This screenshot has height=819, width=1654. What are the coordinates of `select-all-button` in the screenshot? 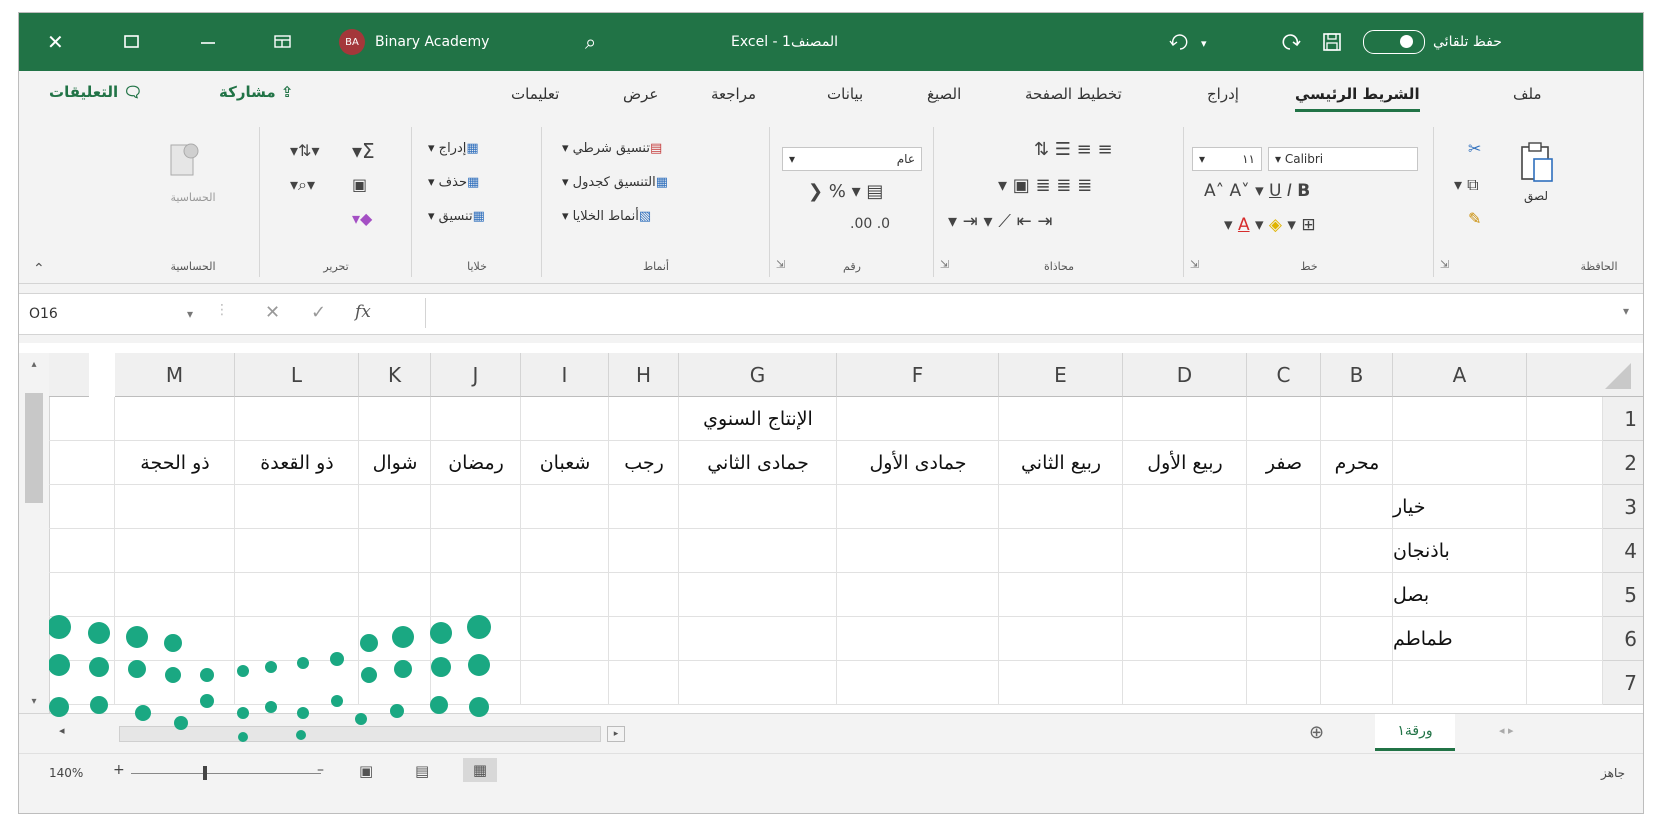 It's located at (1585, 375).